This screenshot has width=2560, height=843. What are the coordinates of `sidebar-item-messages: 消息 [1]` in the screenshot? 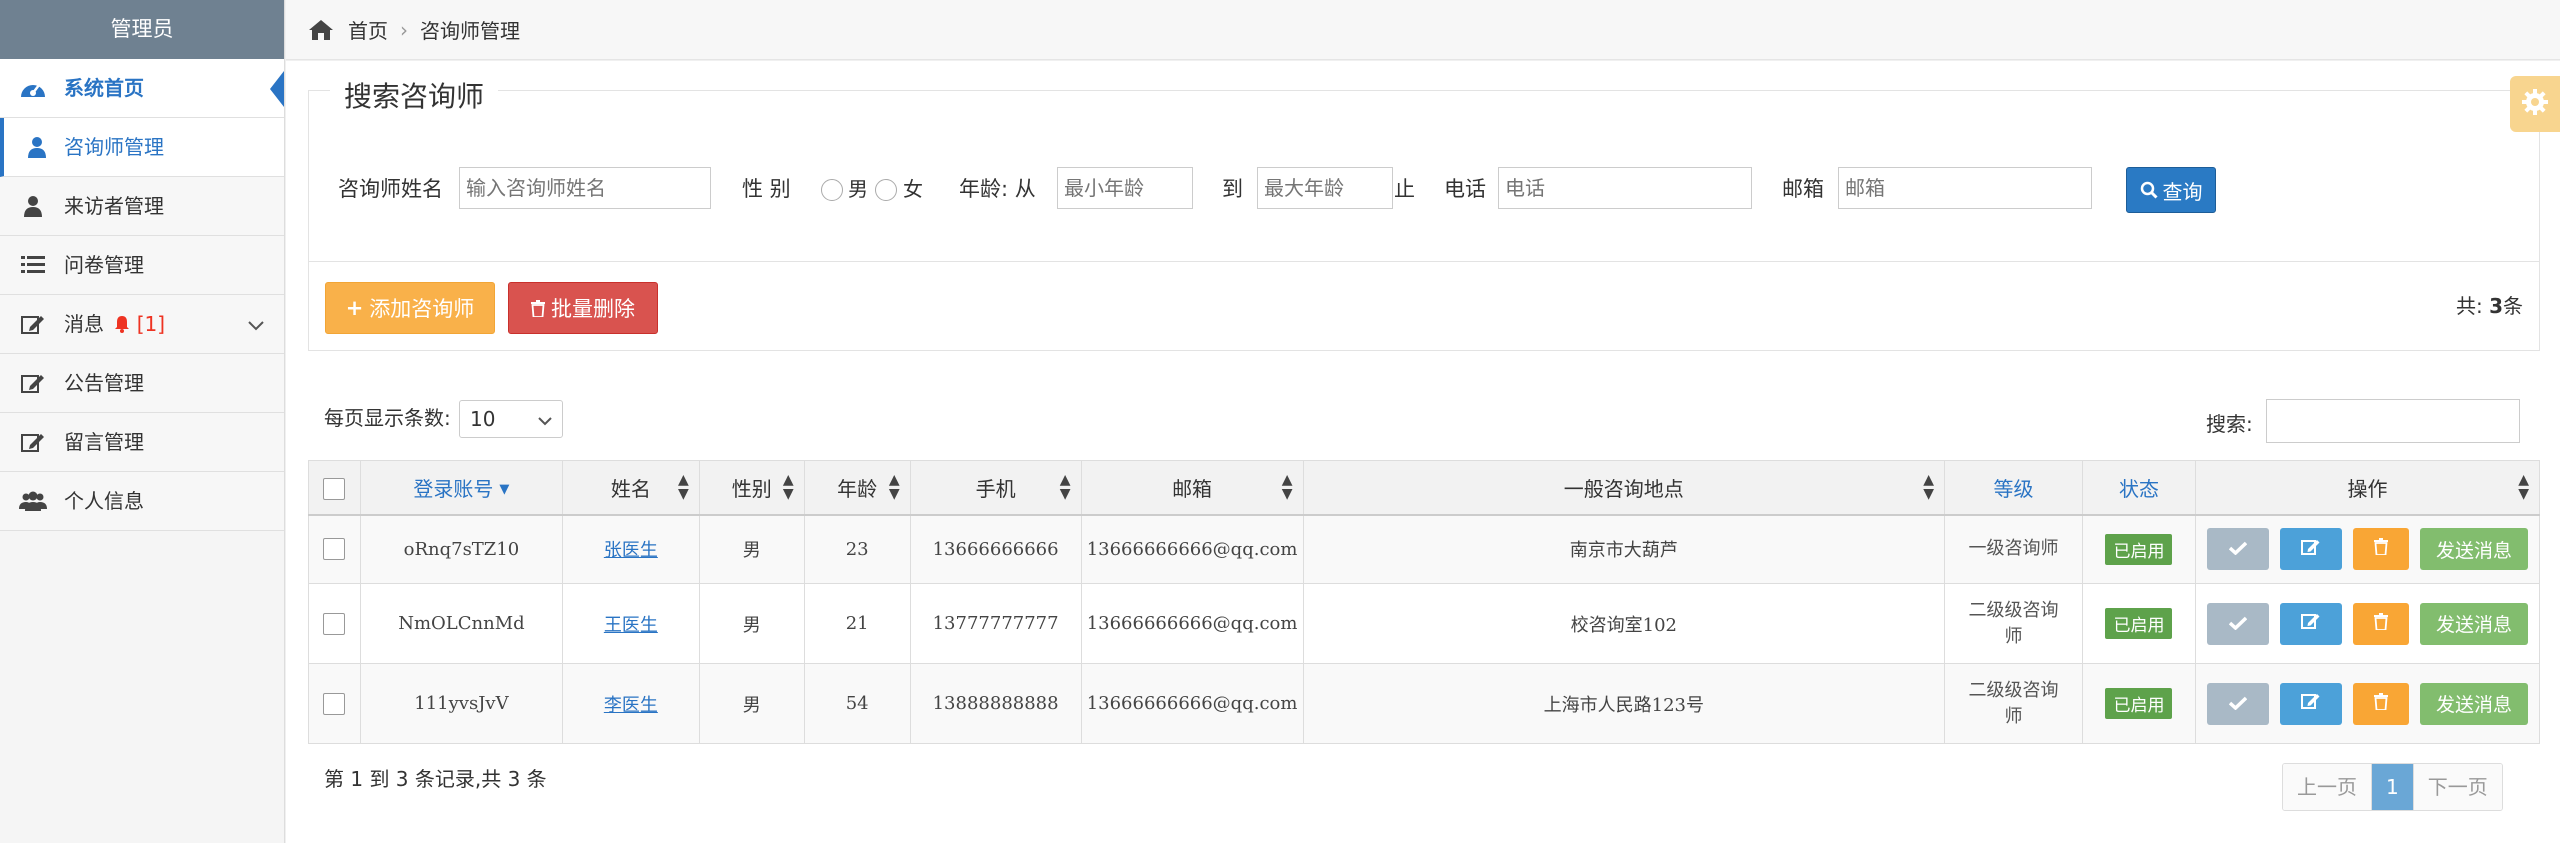 It's located at (142, 324).